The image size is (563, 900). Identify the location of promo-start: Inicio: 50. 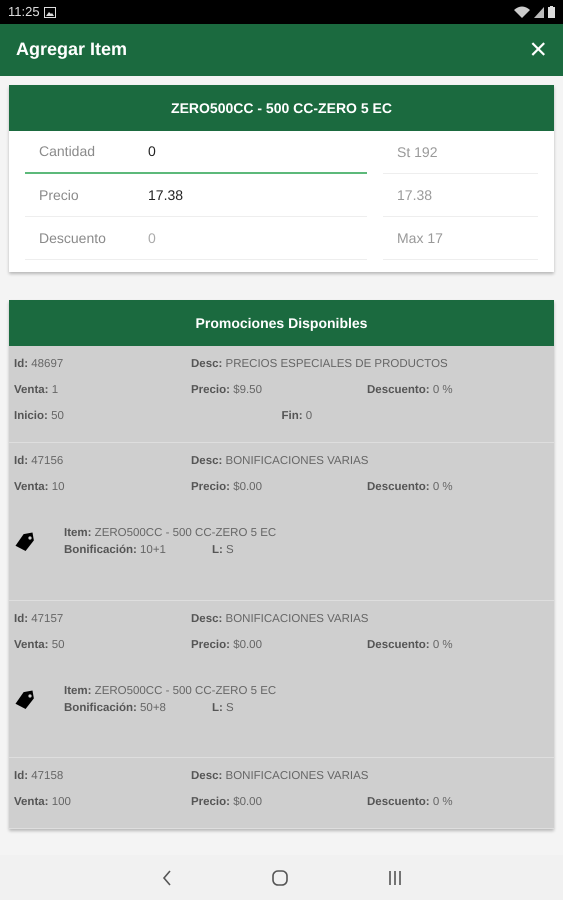
(39, 416).